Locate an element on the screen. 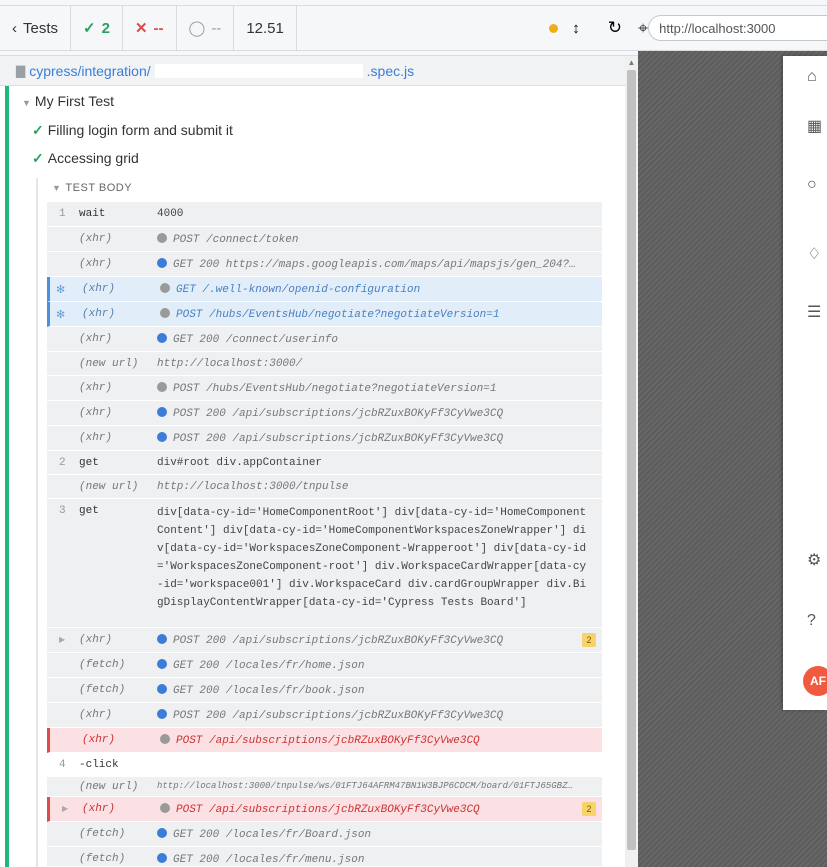  failed-value: -- is located at coordinates (158, 28).